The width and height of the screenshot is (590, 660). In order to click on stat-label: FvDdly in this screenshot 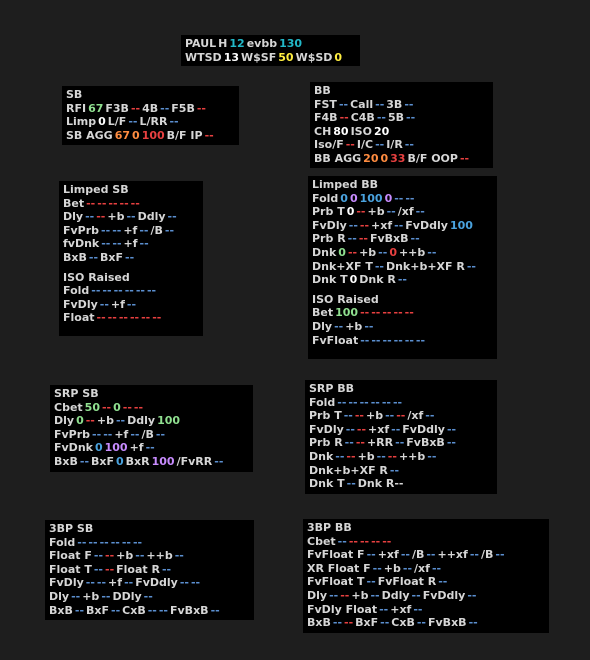, I will do `click(444, 595)`.